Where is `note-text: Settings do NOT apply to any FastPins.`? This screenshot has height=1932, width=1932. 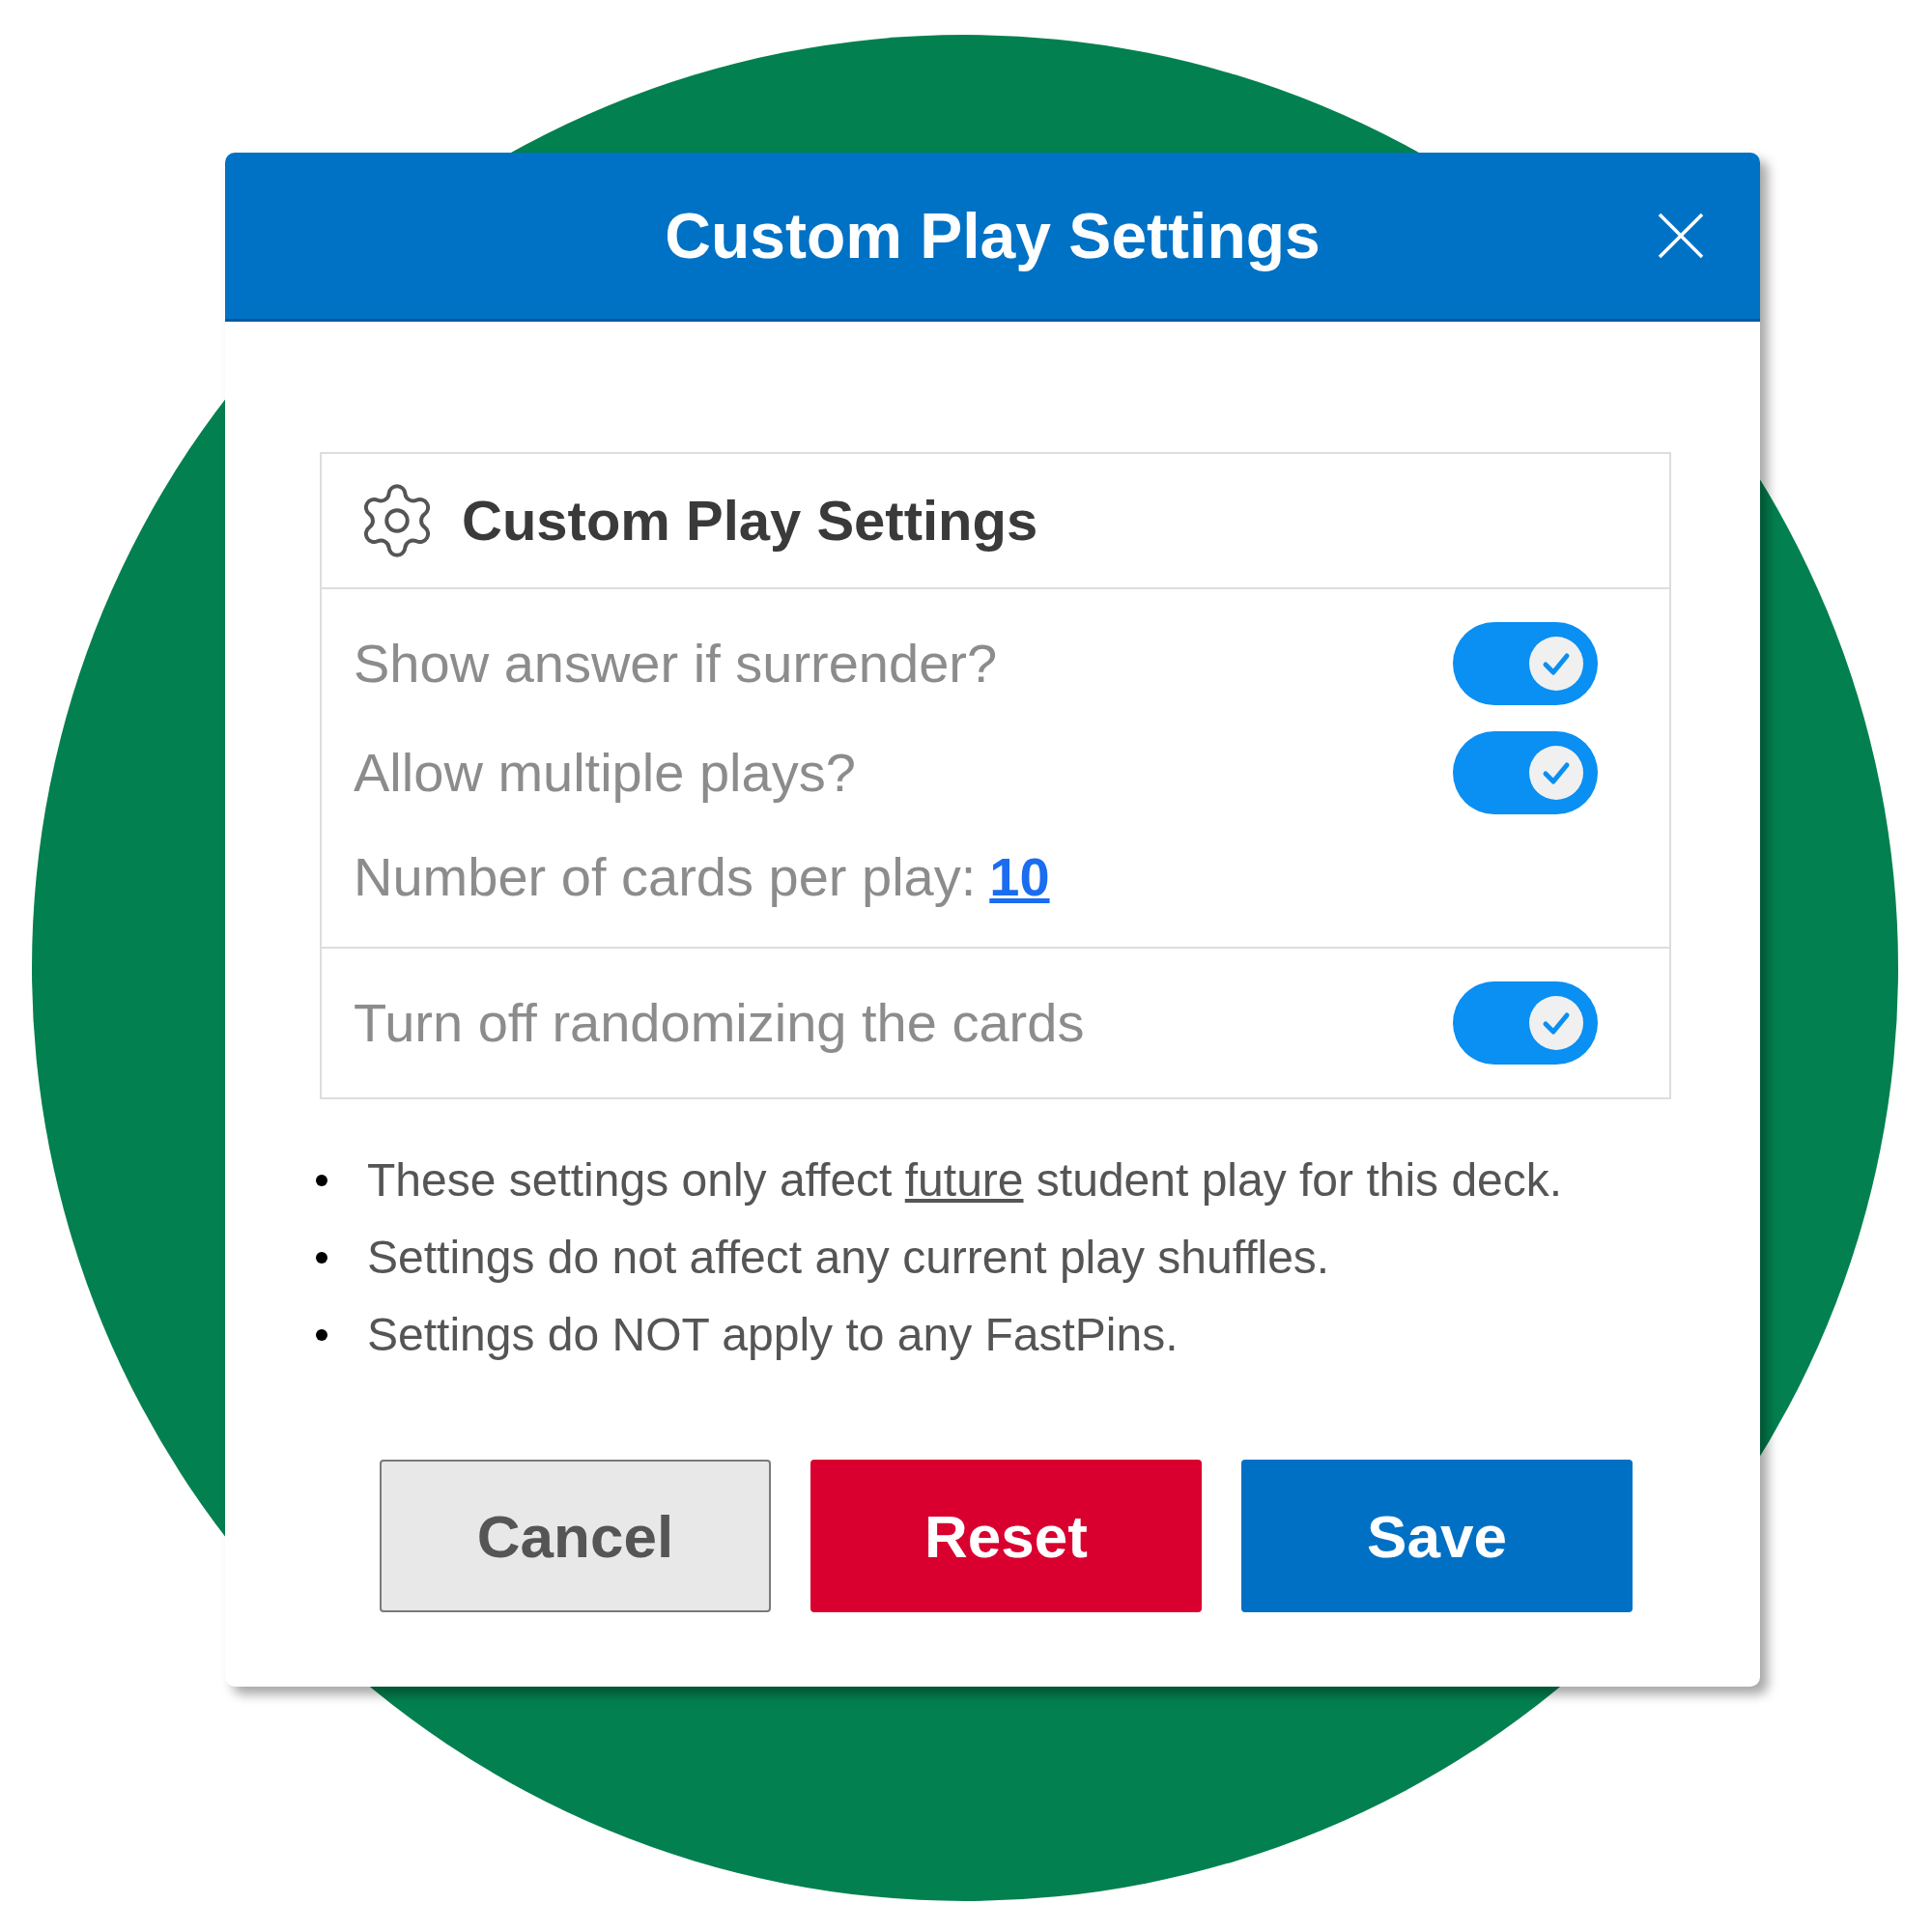 note-text: Settings do NOT apply to any FastPins. is located at coordinates (773, 1335).